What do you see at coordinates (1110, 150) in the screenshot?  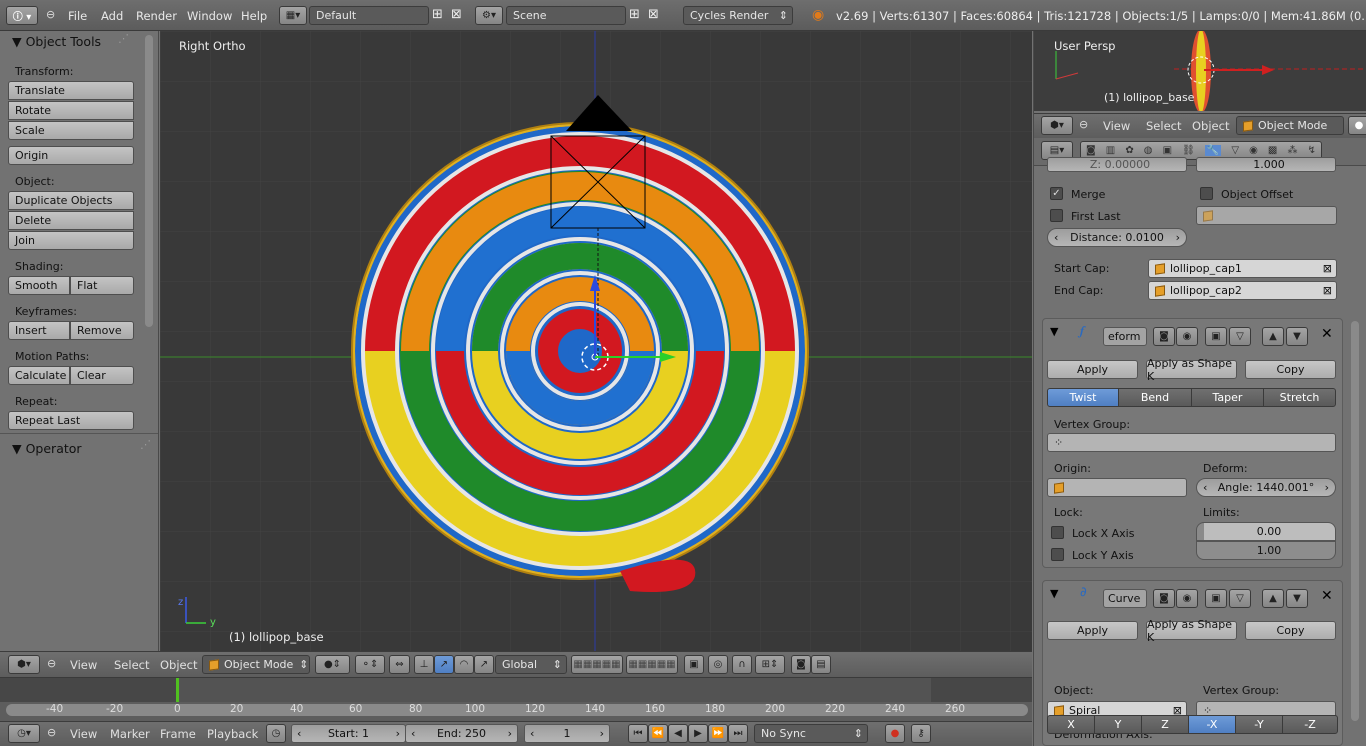 I see `layers-tab-icon: ▥` at bounding box center [1110, 150].